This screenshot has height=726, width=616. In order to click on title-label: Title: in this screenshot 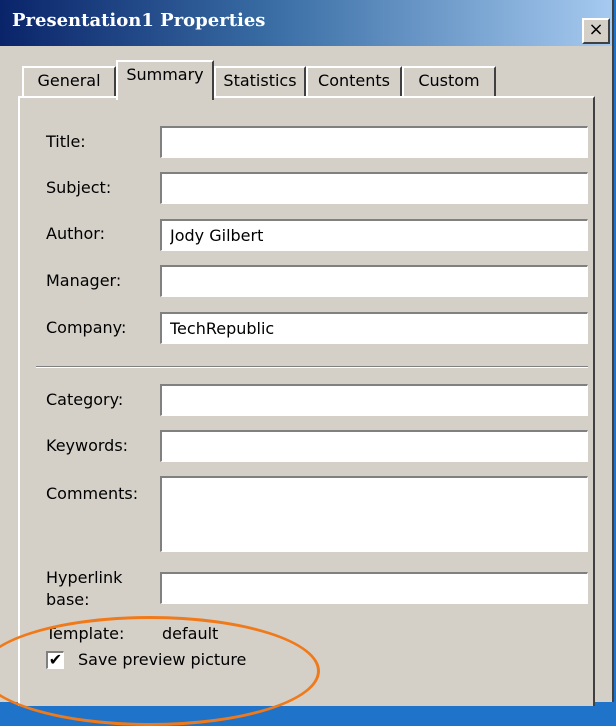, I will do `click(66, 141)`.